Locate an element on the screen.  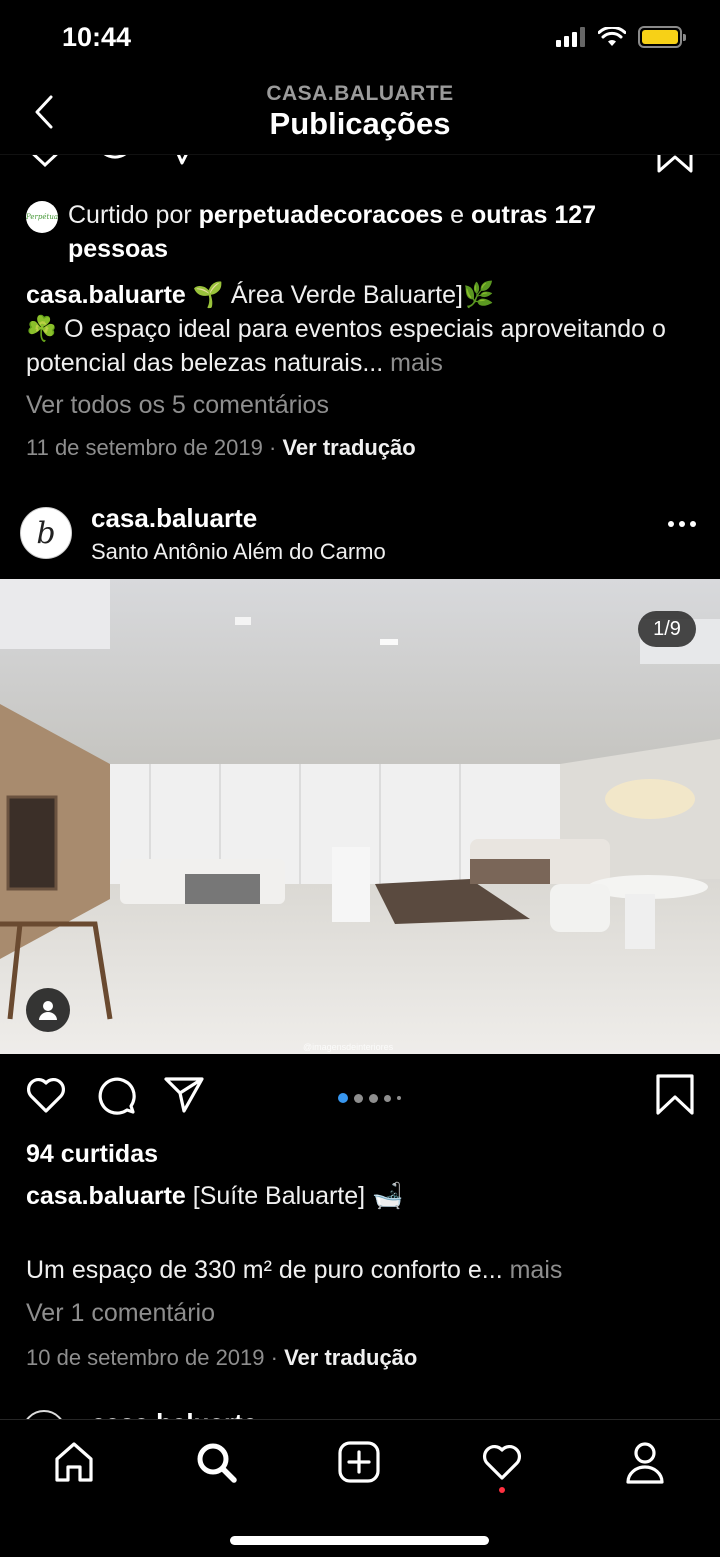
tab-search is located at coordinates (216, 1462).